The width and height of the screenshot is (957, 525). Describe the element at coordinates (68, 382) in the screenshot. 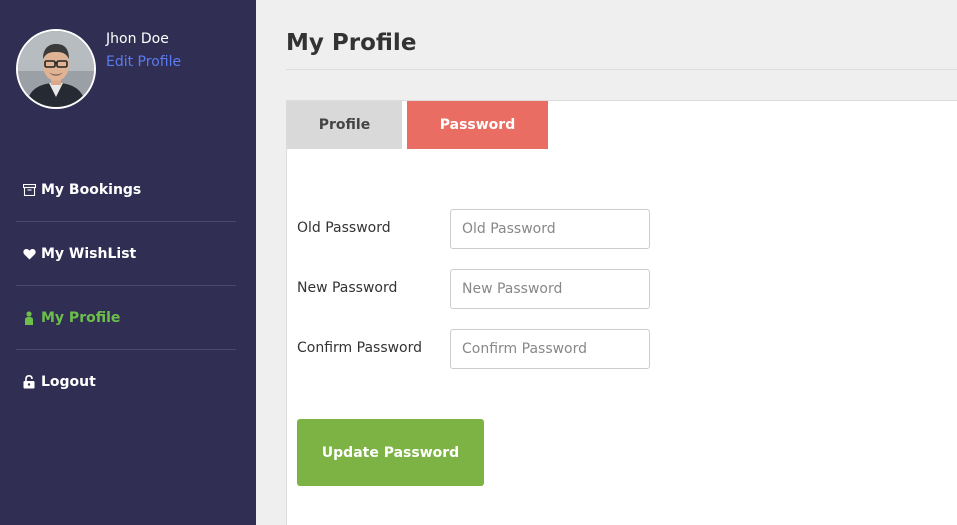

I see `sidebar-item-label: Logout` at that location.